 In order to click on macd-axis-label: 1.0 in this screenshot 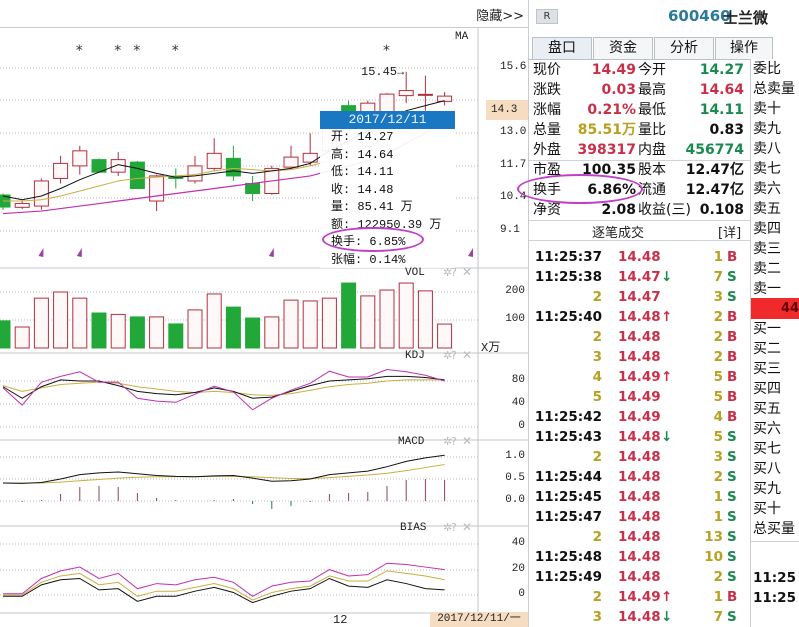, I will do `click(515, 456)`.